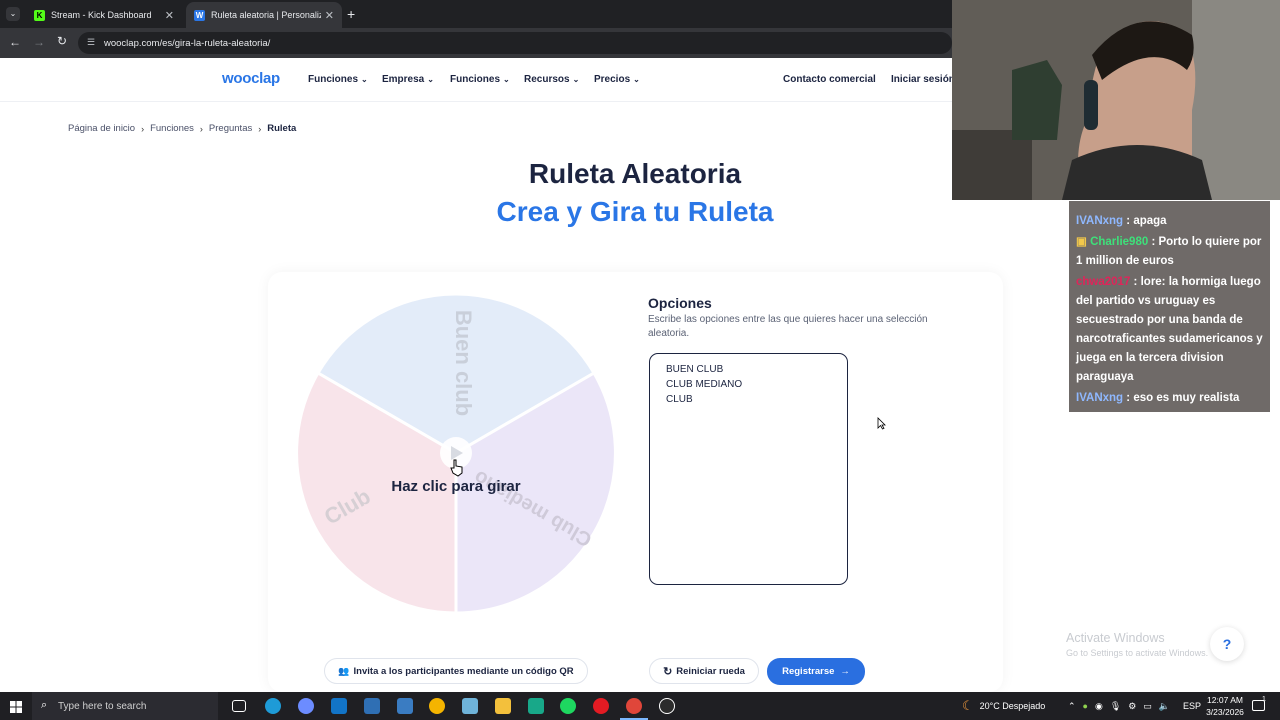 Image resolution: width=1280 pixels, height=720 pixels. What do you see at coordinates (1098, 705) in the screenshot?
I see `tray-app-icon: ◉` at bounding box center [1098, 705].